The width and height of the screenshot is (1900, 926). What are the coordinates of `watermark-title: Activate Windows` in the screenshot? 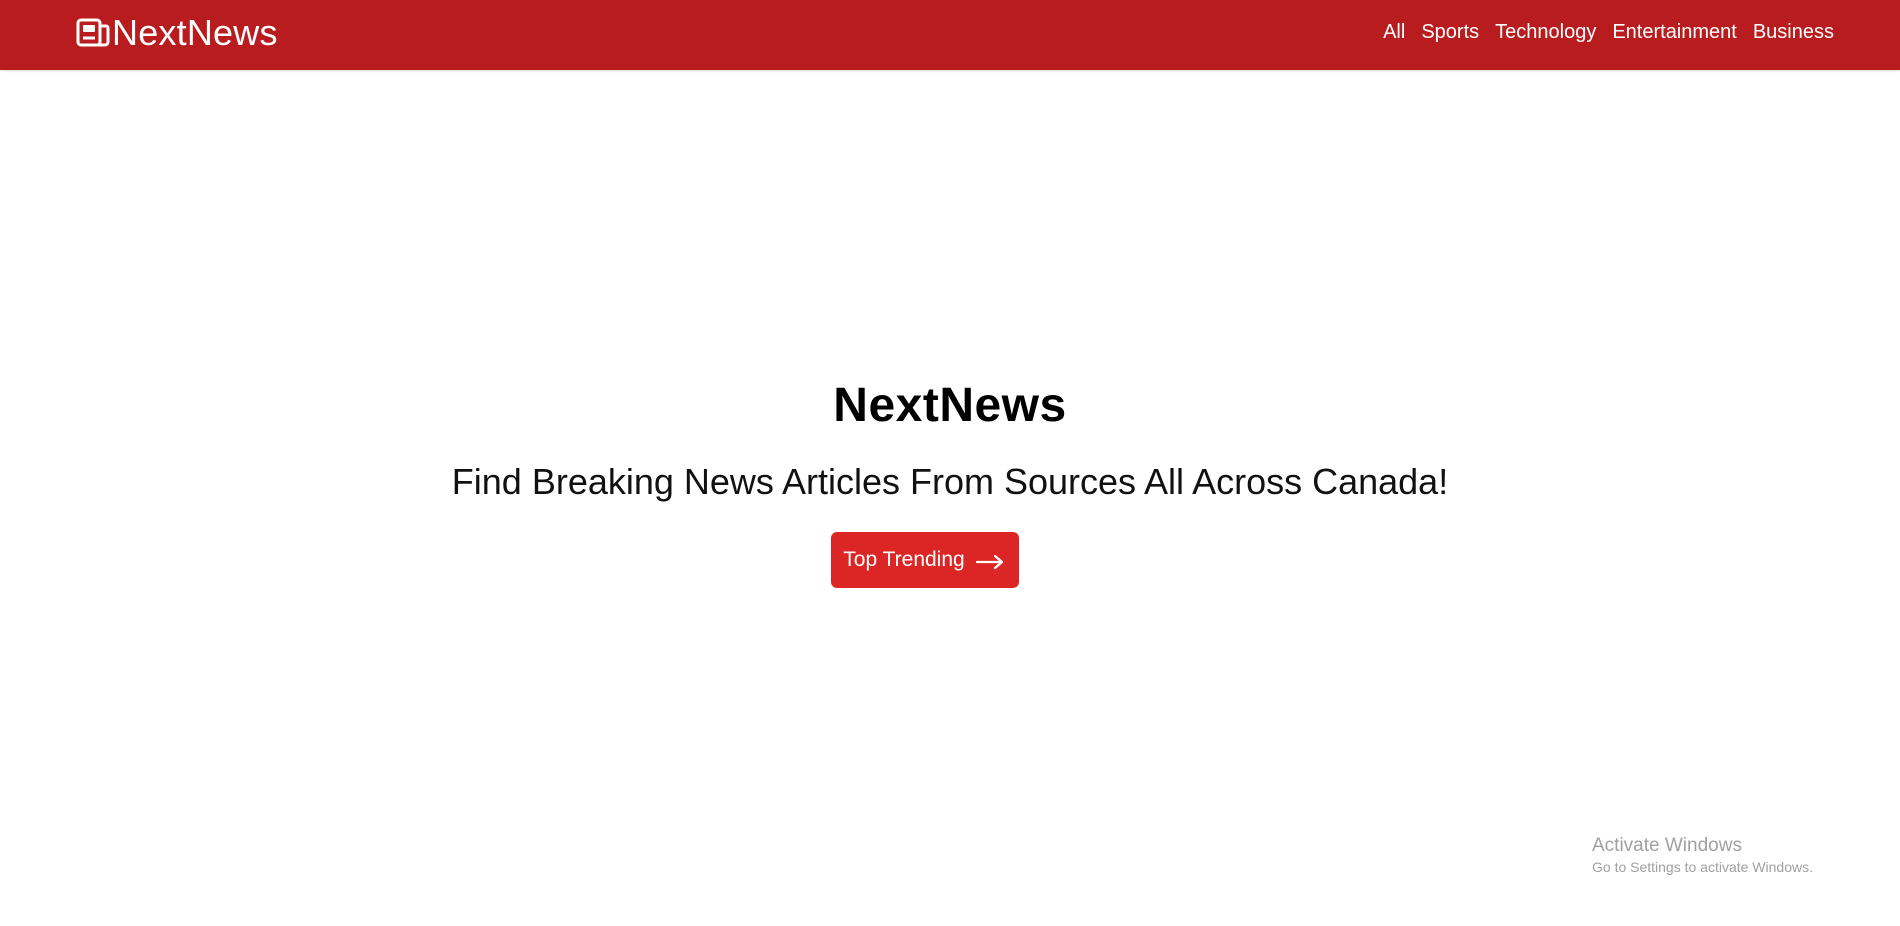 It's located at (1667, 845).